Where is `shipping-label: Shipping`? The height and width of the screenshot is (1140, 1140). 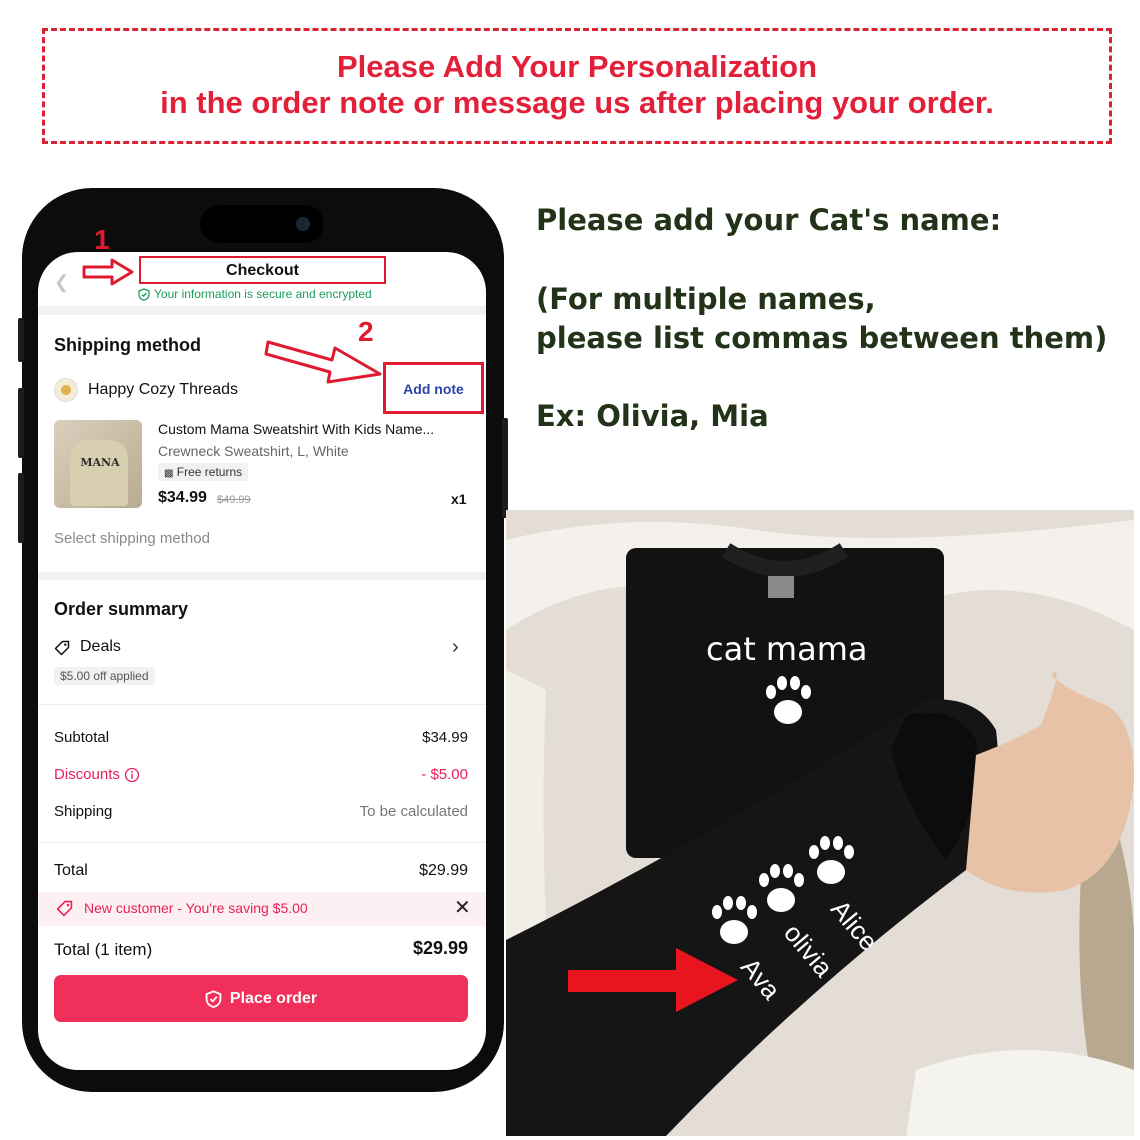
shipping-label: Shipping is located at coordinates (83, 811).